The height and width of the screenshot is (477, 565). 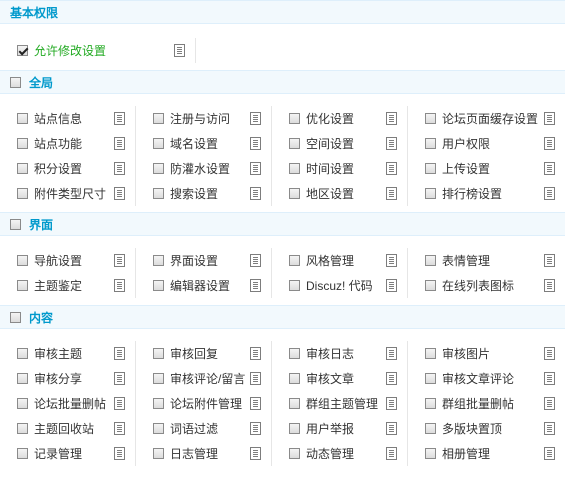 What do you see at coordinates (68, 168) in the screenshot?
I see `permission-item: 积分设置` at bounding box center [68, 168].